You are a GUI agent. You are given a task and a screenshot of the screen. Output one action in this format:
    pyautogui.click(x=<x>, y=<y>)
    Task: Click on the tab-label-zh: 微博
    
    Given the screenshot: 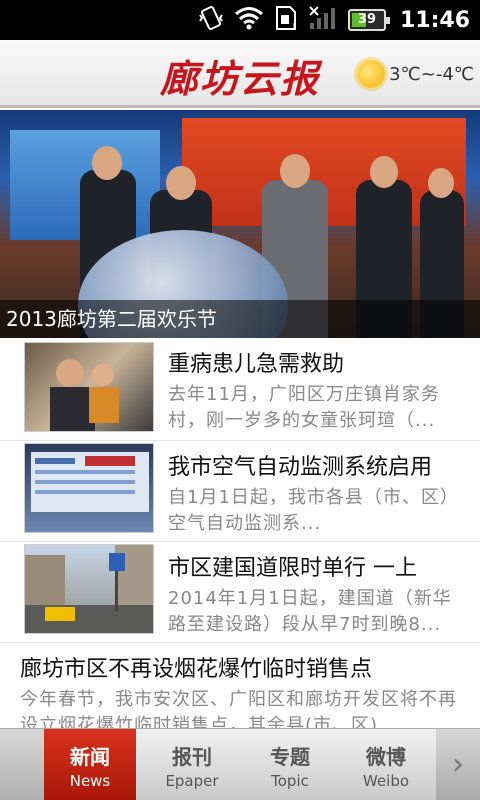 What is the action you would take?
    pyautogui.click(x=386, y=757)
    